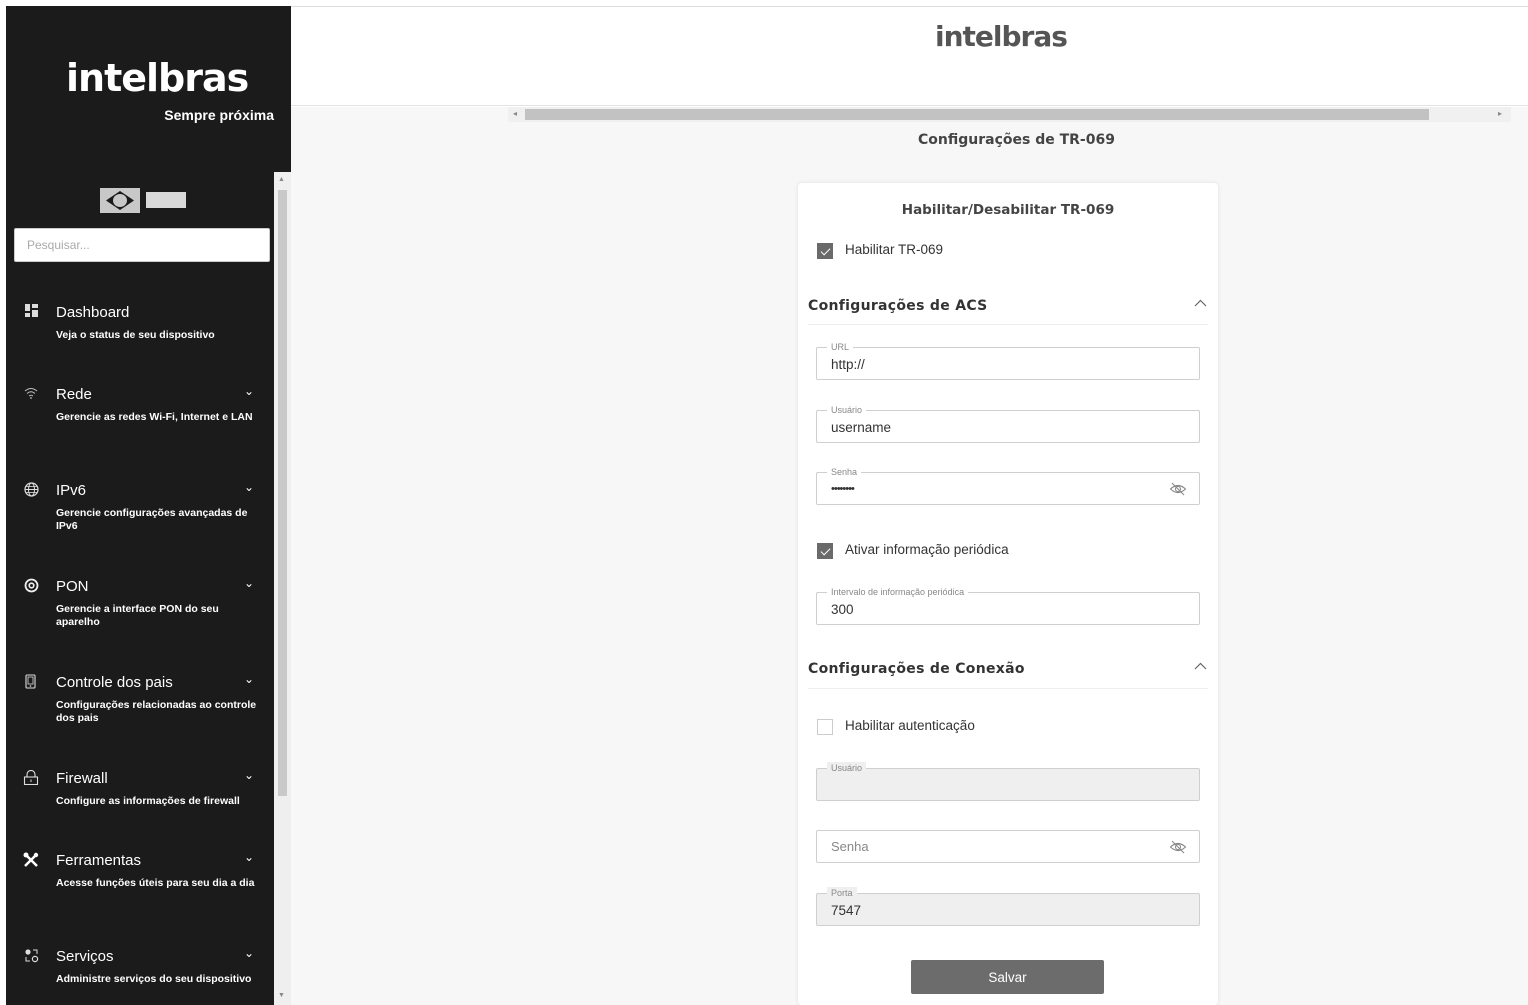  Describe the element at coordinates (1007, 977) in the screenshot. I see `save-button: Salvar` at that location.